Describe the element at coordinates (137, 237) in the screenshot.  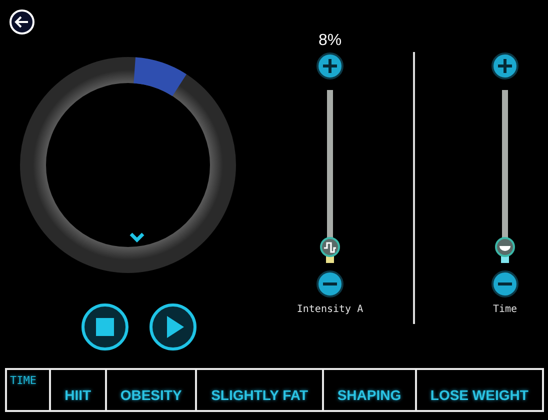
I see `chevron-down-icon` at that location.